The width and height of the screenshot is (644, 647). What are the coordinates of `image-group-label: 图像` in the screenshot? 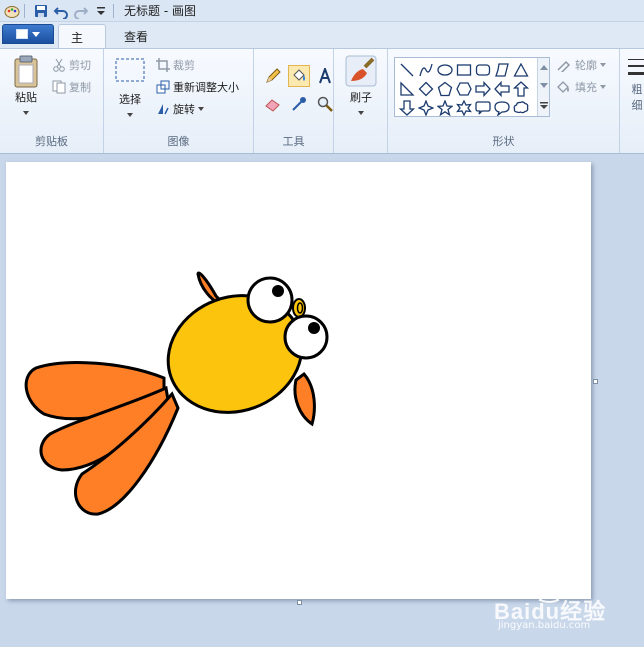 It's located at (178, 141).